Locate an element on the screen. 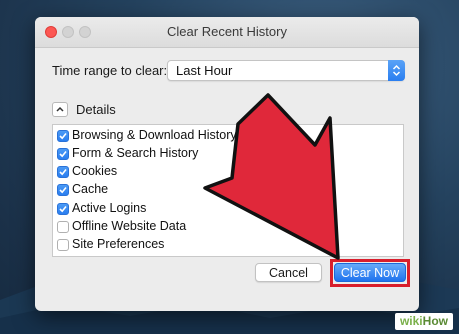 This screenshot has height=334, width=459. cancel-button: Cancel is located at coordinates (288, 272).